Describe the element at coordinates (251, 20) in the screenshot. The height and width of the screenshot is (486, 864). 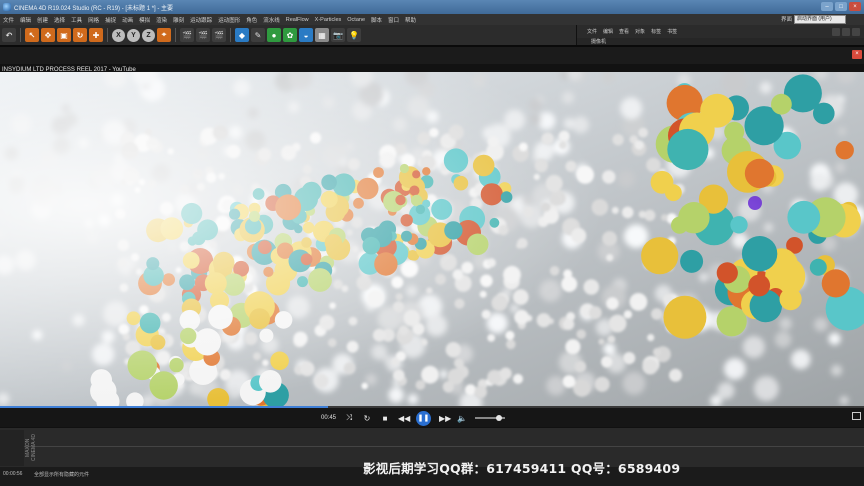
I see `menu-item-character: 角色` at that location.